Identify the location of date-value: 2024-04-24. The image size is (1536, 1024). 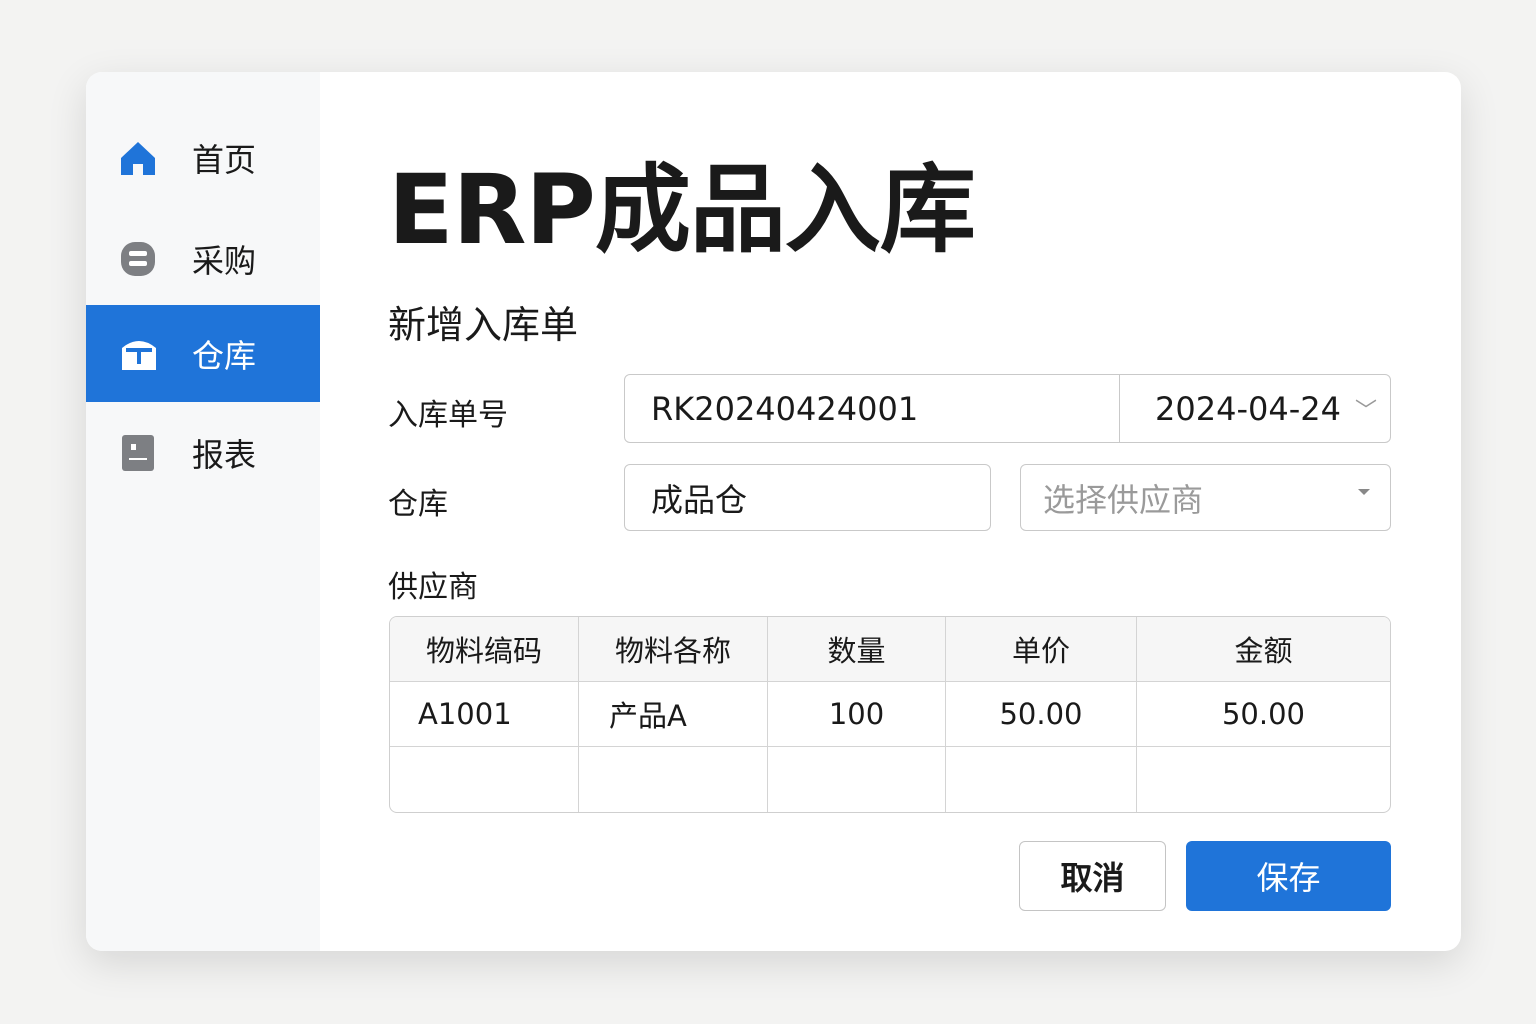
(1248, 408).